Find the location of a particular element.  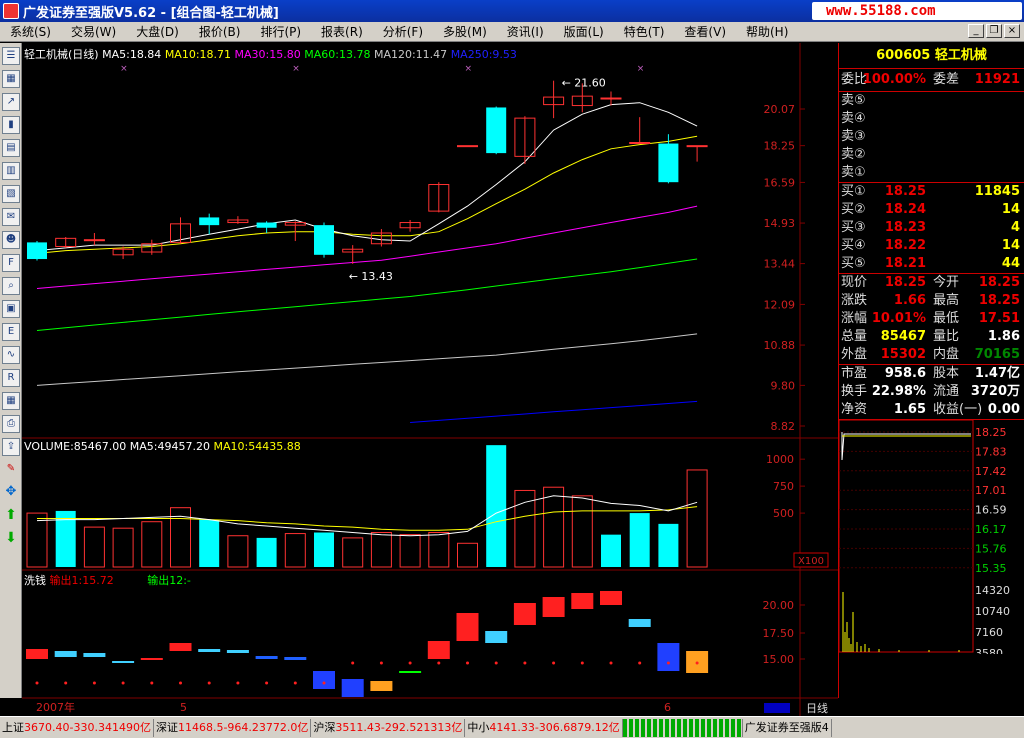

menu-multi: 多股(M) is located at coordinates (465, 31).